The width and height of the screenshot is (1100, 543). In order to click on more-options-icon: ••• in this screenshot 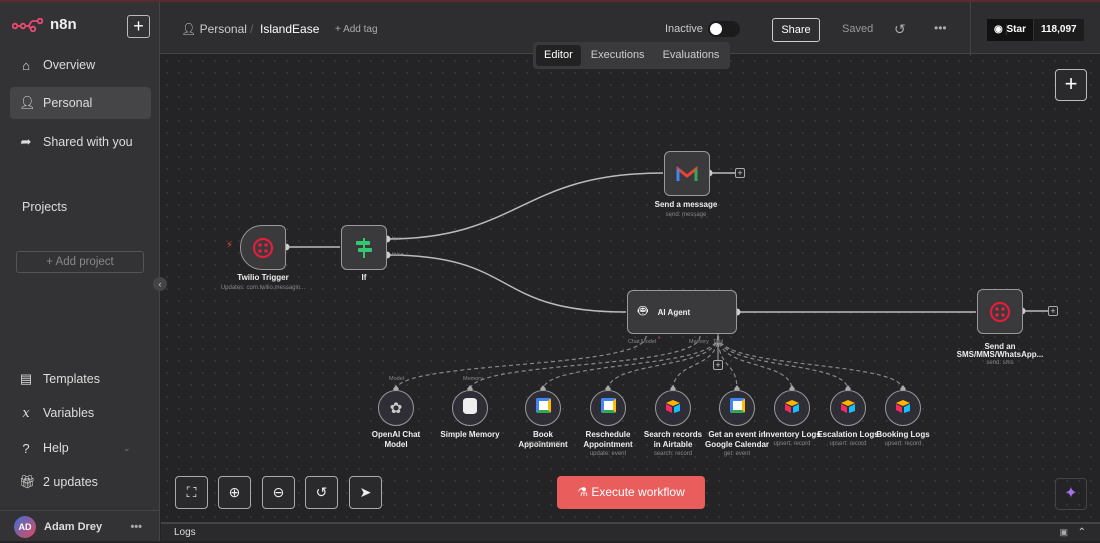, I will do `click(940, 28)`.